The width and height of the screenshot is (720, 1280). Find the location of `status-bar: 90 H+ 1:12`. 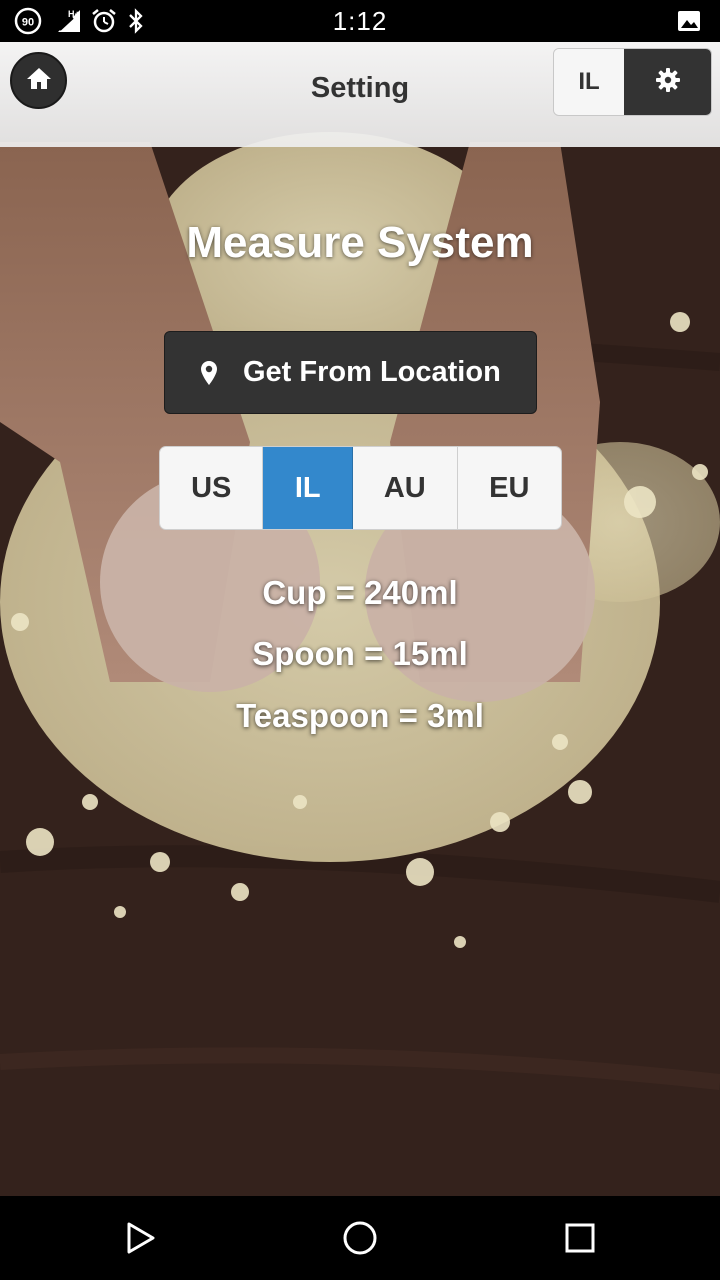

status-bar: 90 H+ 1:12 is located at coordinates (360, 21).